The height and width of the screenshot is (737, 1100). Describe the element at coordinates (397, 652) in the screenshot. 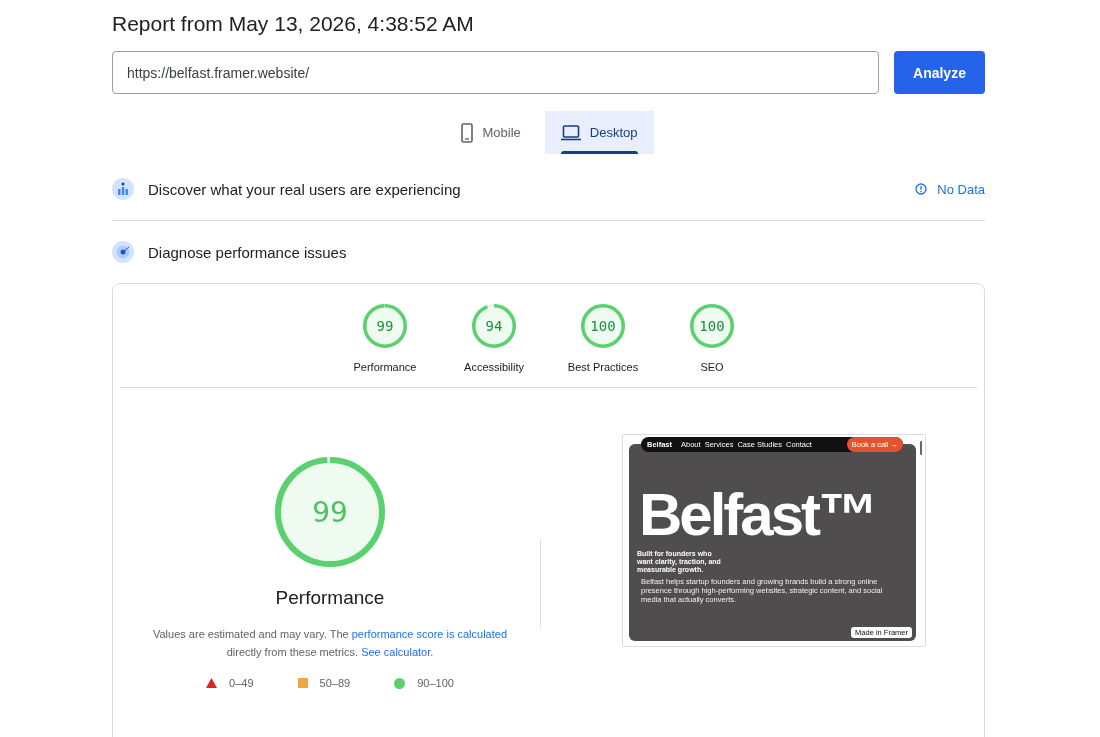

I see `note-link: See calculator.` at that location.